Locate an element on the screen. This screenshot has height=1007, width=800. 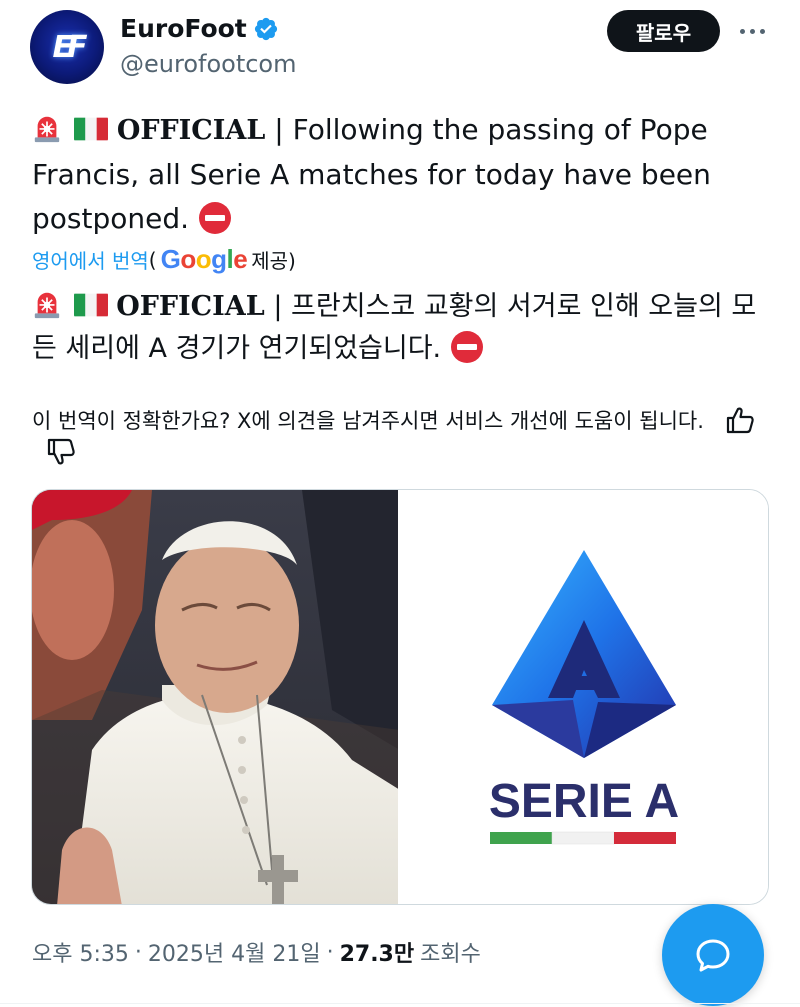
name-row: EuroFoot is located at coordinates (199, 28).